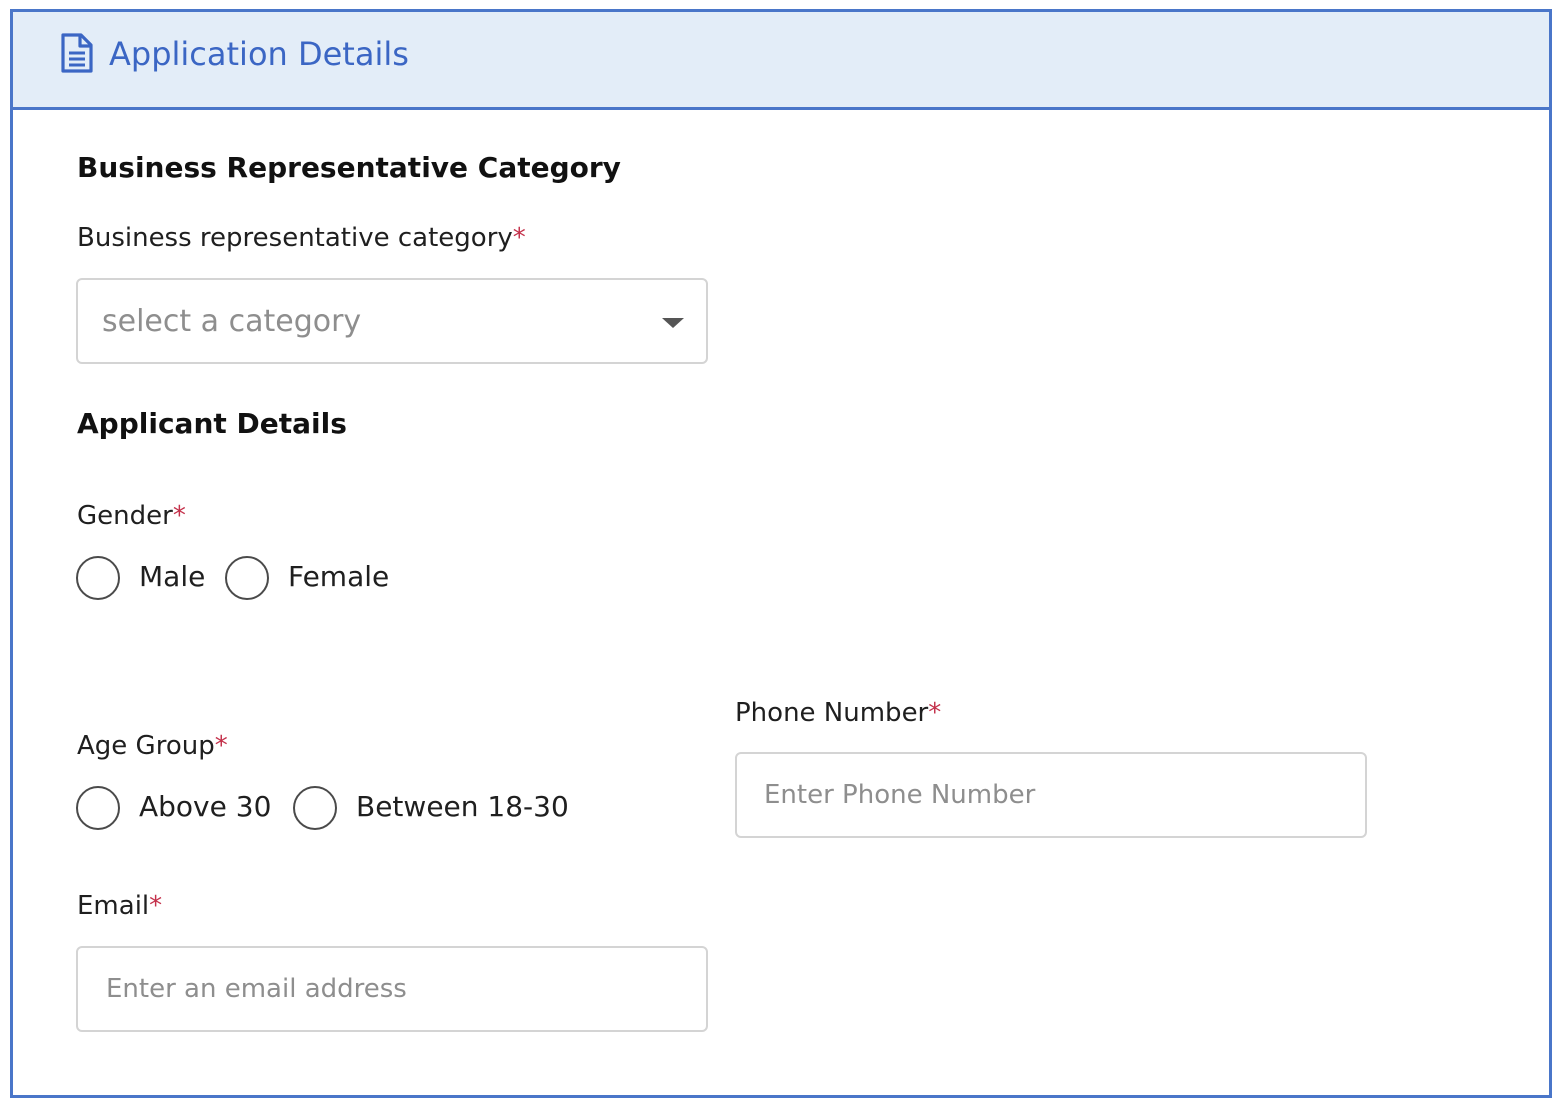 Image resolution: width=1560 pixels, height=1112 pixels. Describe the element at coordinates (781, 61) in the screenshot. I see `panel-header: Application Details` at that location.